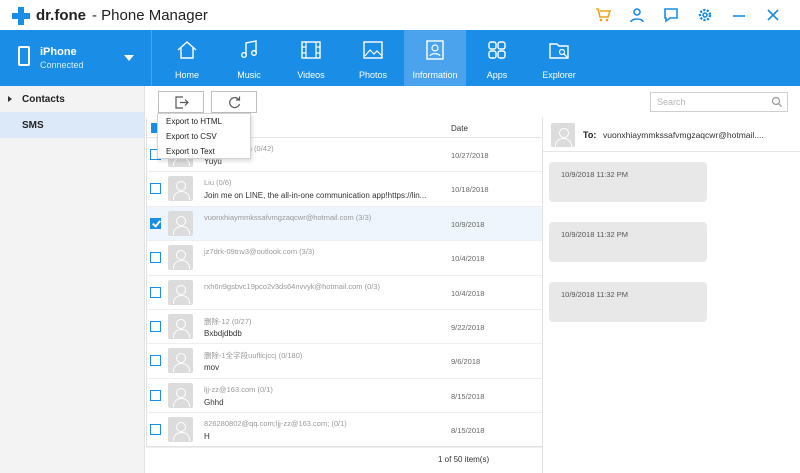  What do you see at coordinates (238, 389) in the screenshot?
I see `contact-name: ljj-zz@163.com (0/1)` at bounding box center [238, 389].